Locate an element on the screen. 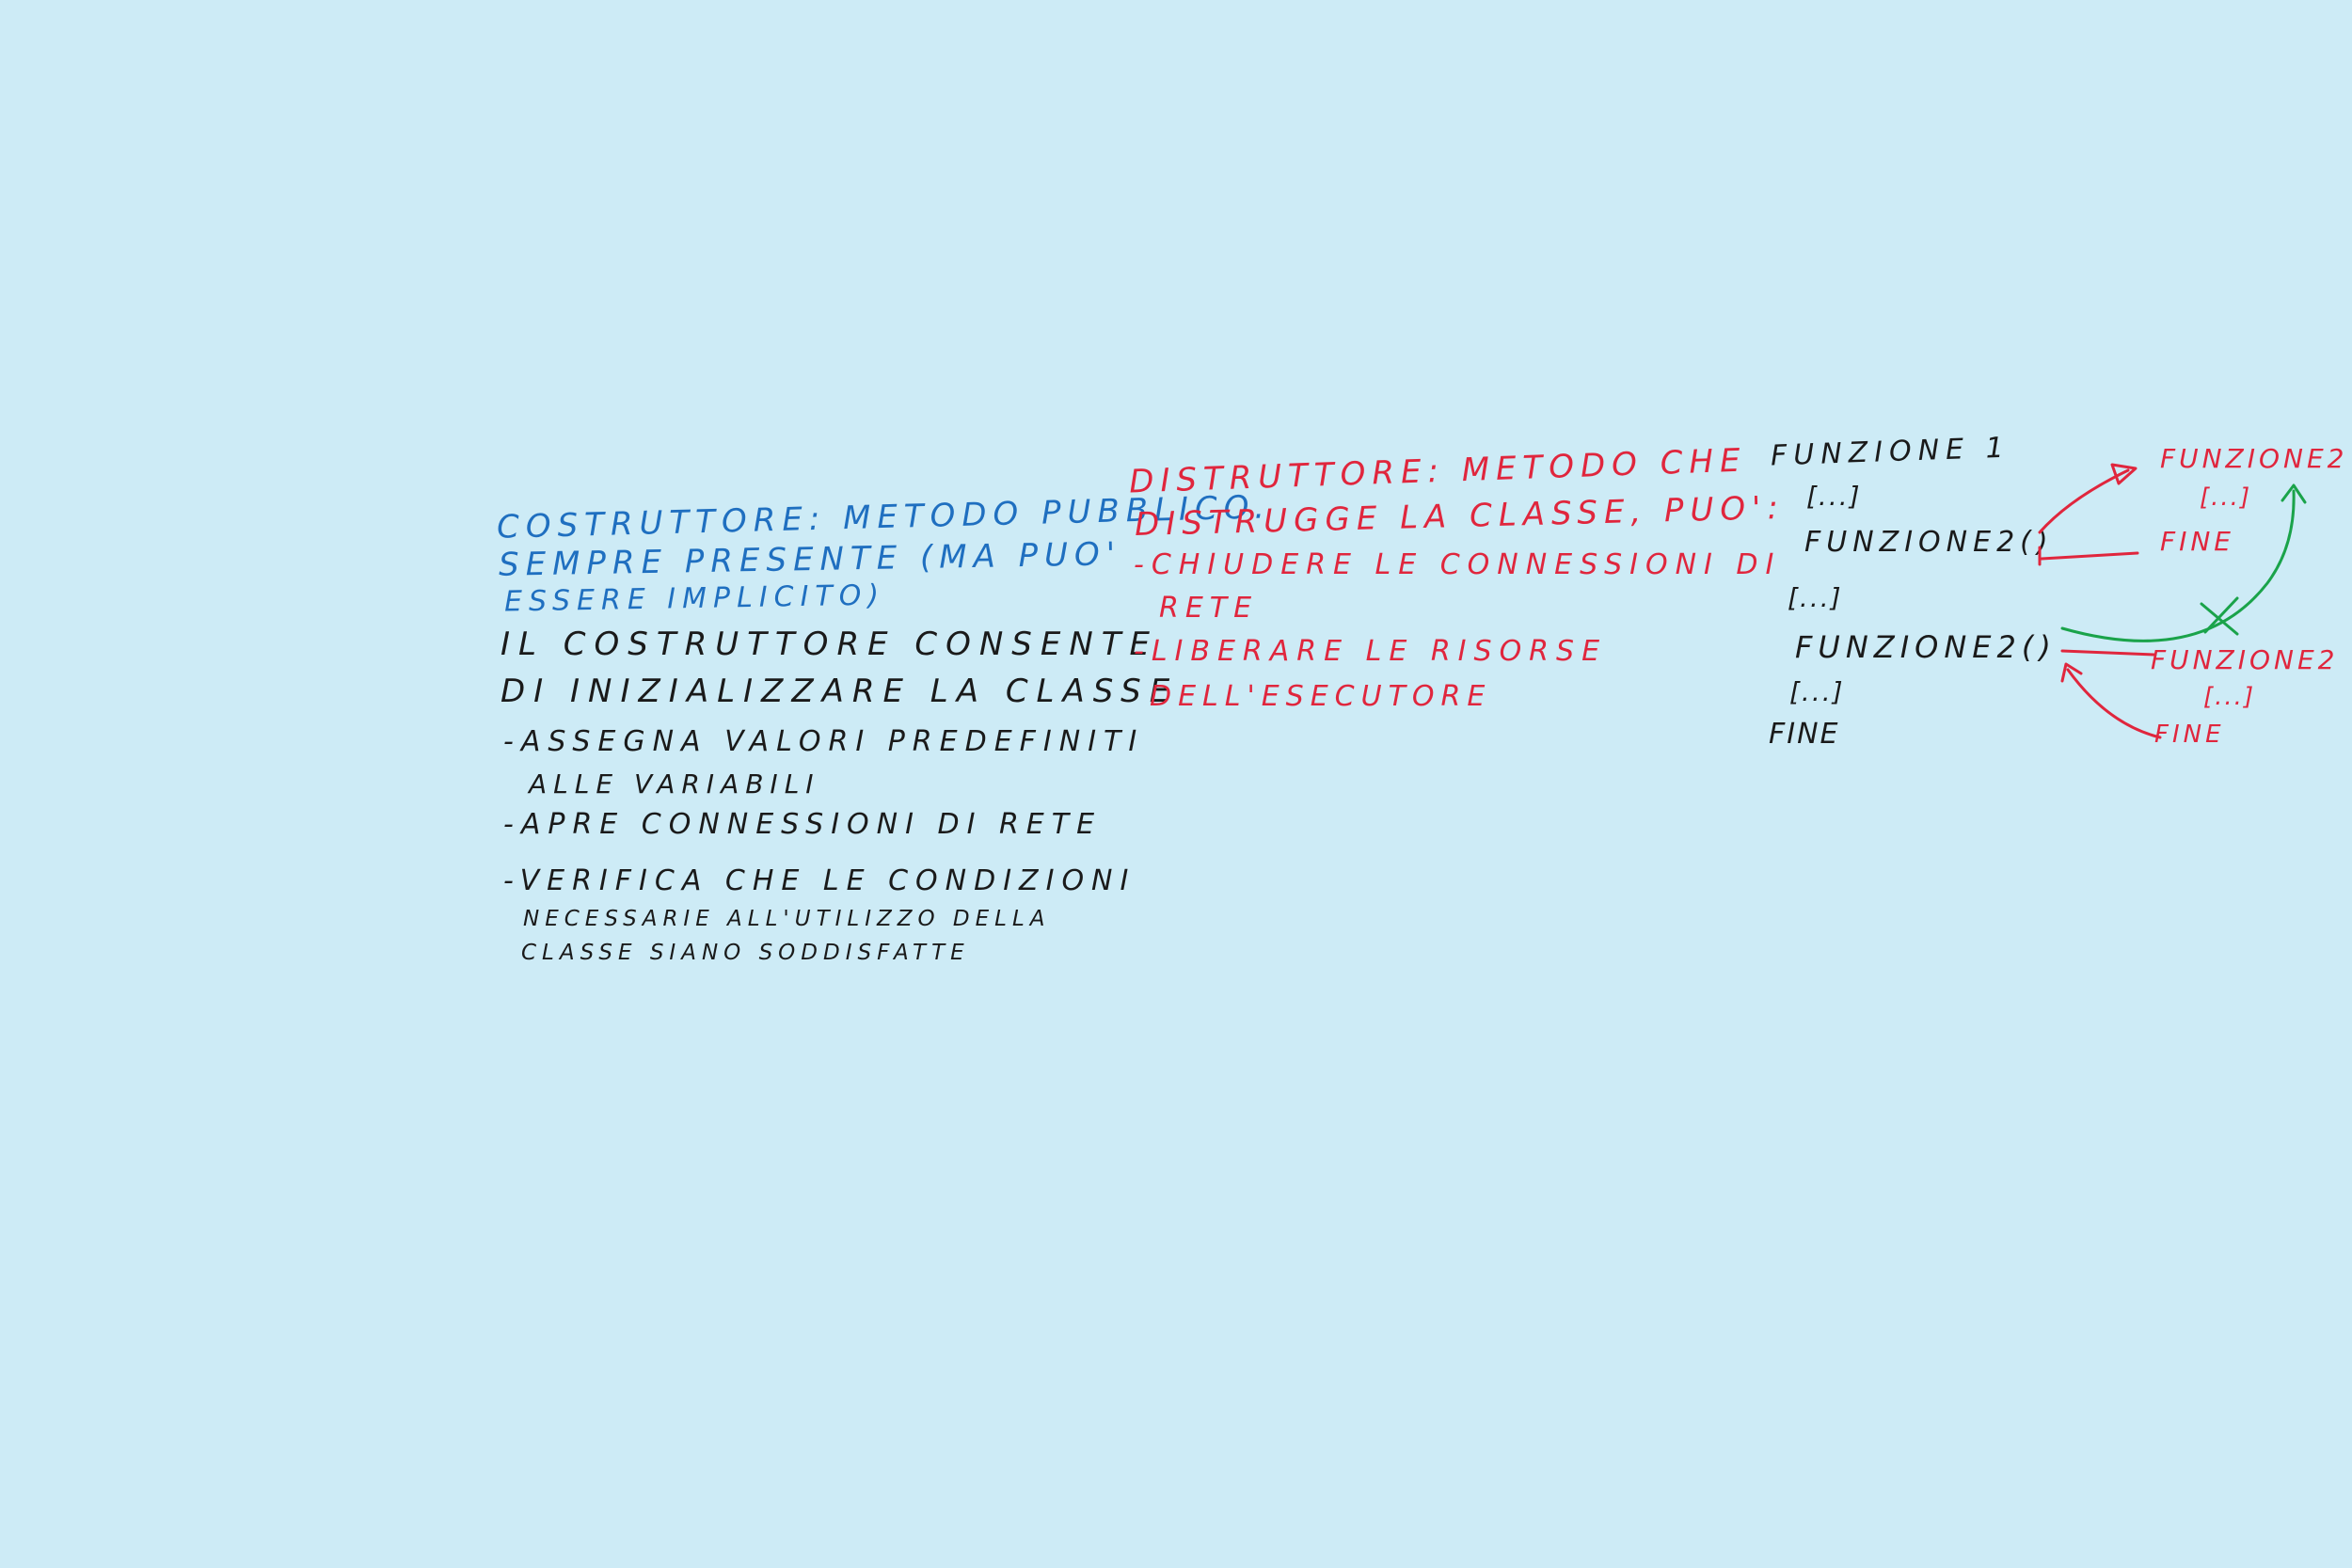 The width and height of the screenshot is (2352, 1568). call-arrow-bottom is located at coordinates (2108, 653).